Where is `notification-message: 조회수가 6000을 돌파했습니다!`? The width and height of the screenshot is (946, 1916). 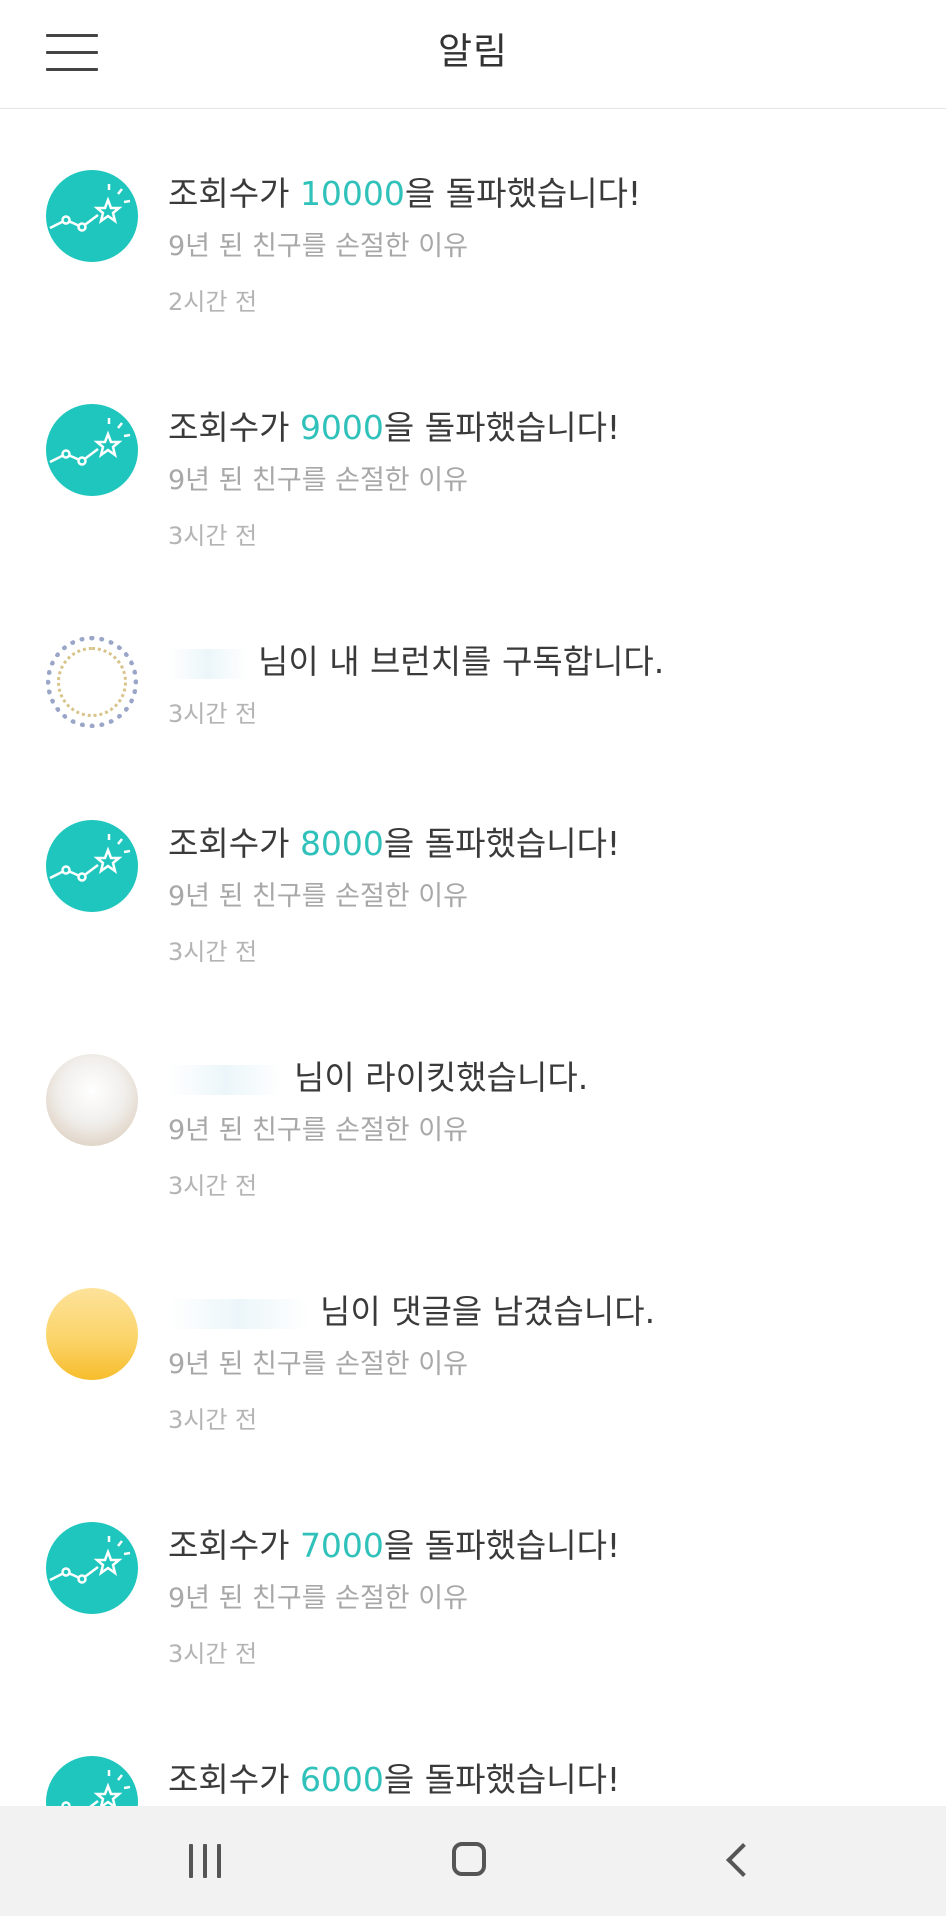
notification-message: 조회수가 6000을 돌파했습니다! is located at coordinates (394, 1779).